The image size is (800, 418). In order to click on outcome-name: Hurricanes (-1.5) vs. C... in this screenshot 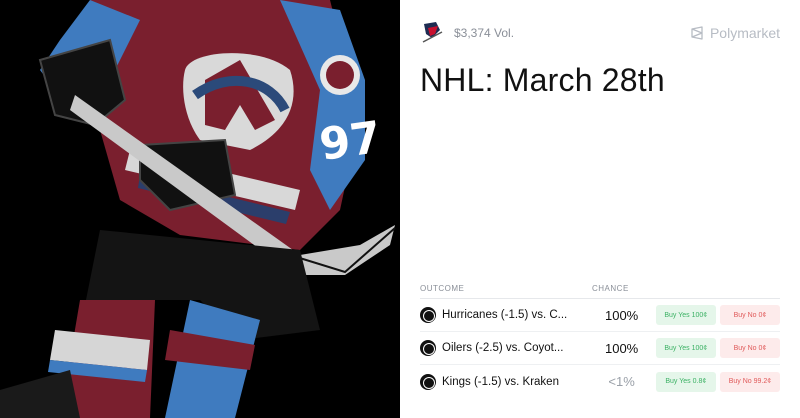, I will do `click(505, 315)`.